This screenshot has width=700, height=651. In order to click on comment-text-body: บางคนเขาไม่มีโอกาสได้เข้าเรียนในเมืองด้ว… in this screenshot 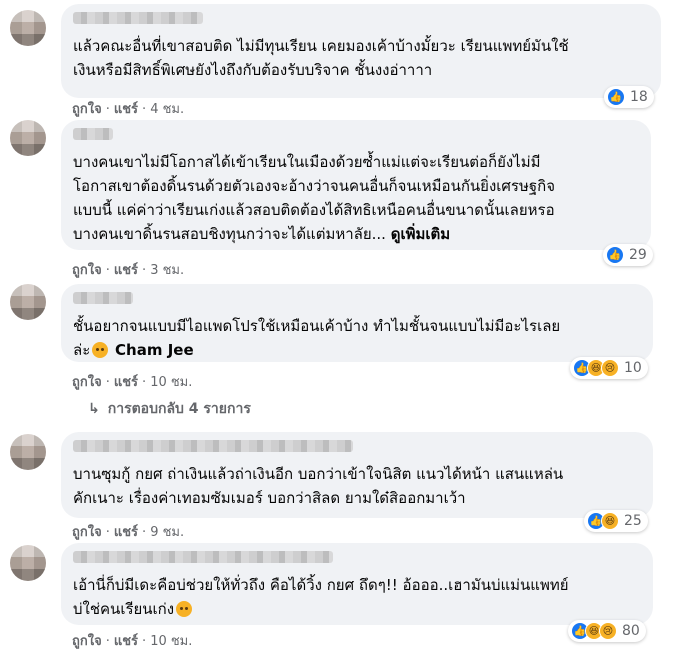, I will do `click(314, 198)`.